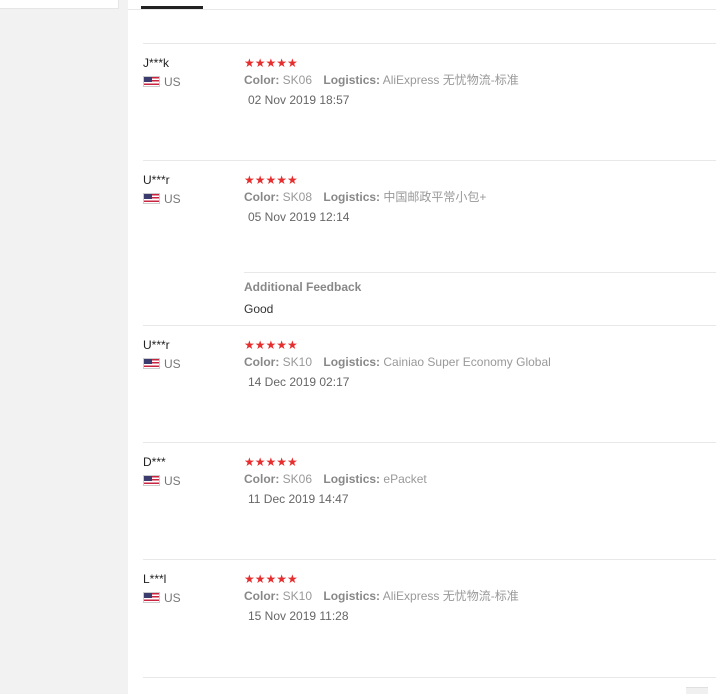 This screenshot has width=716, height=694. I want to click on feedback-user: J***k US, so click(193, 72).